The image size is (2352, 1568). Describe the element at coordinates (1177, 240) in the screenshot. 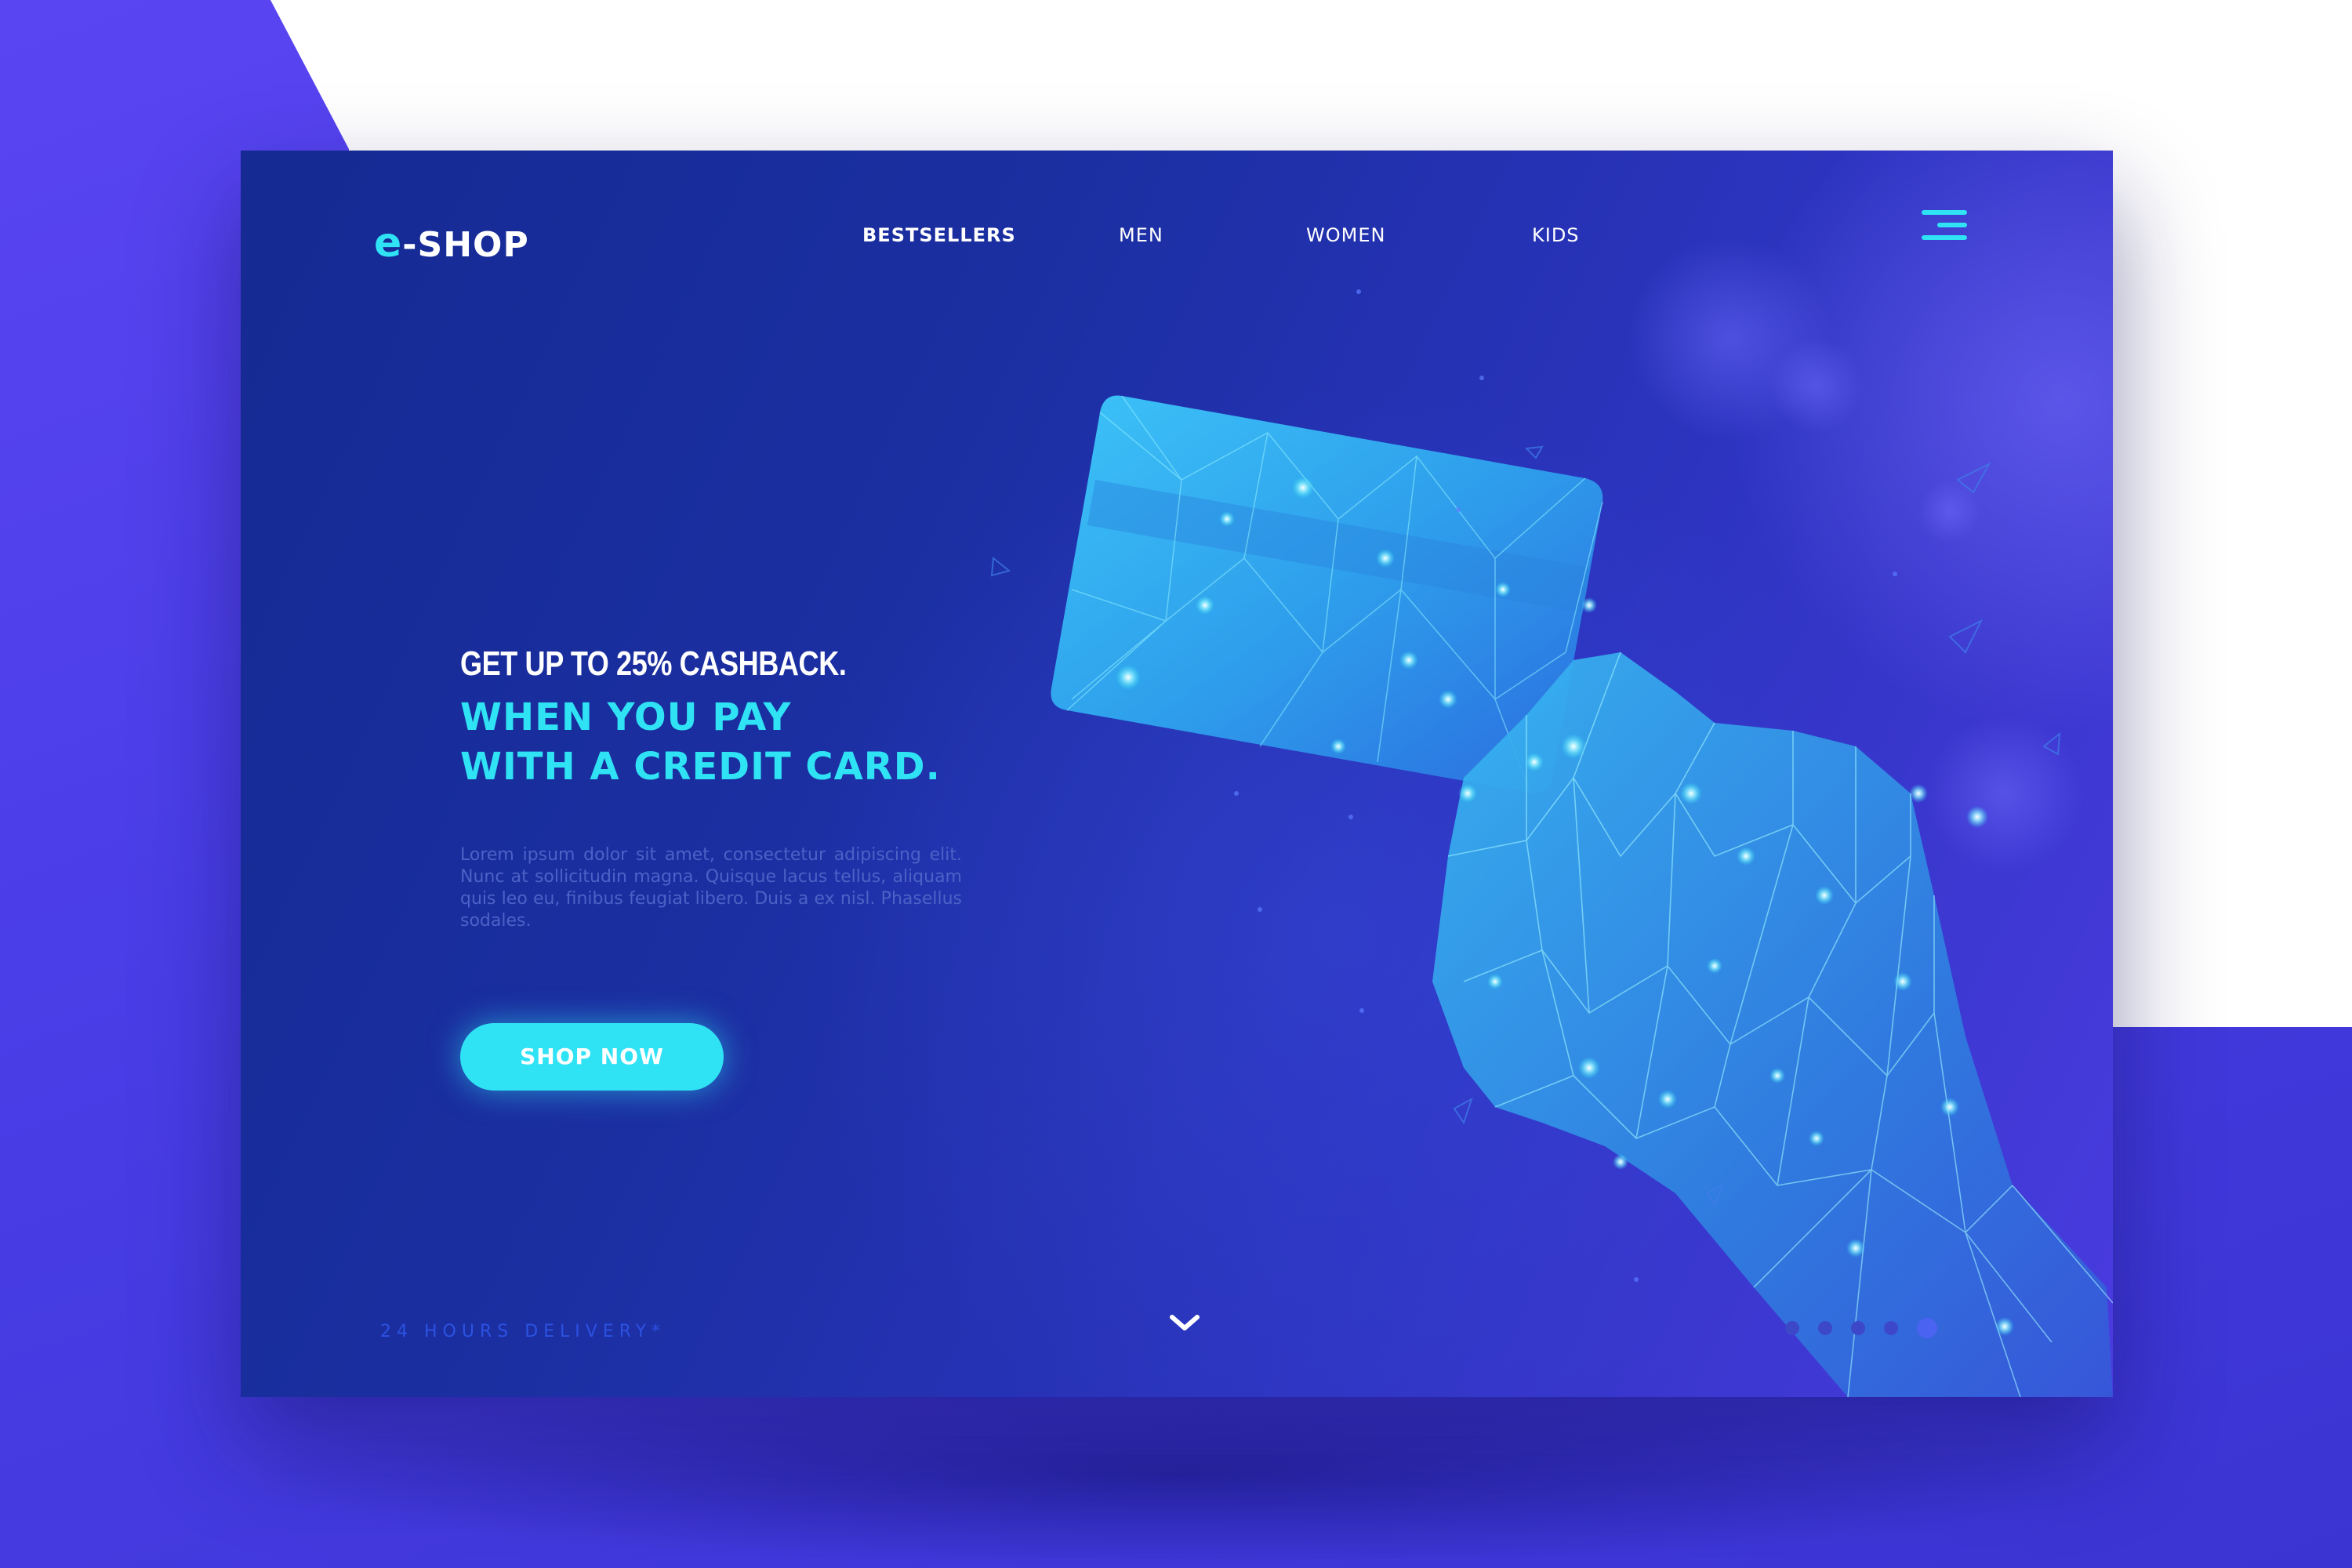

I see `main-nav: BESTSELLERS MEN WOMEN KIDS` at that location.